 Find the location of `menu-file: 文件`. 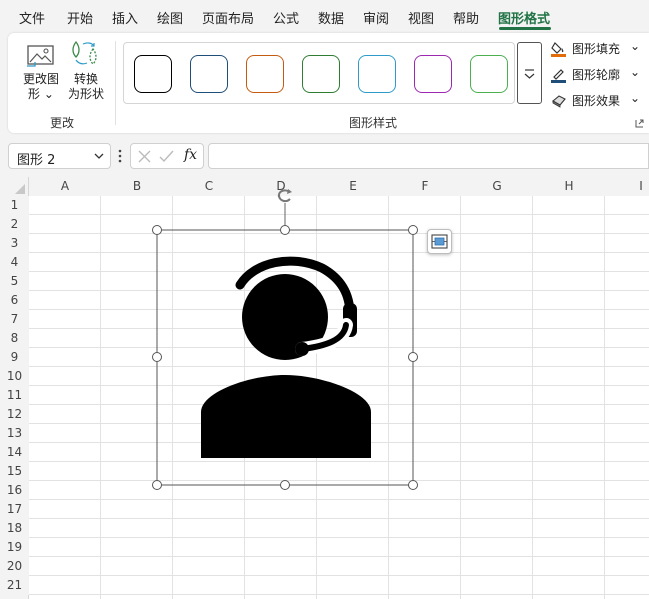

menu-file: 文件 is located at coordinates (32, 17).